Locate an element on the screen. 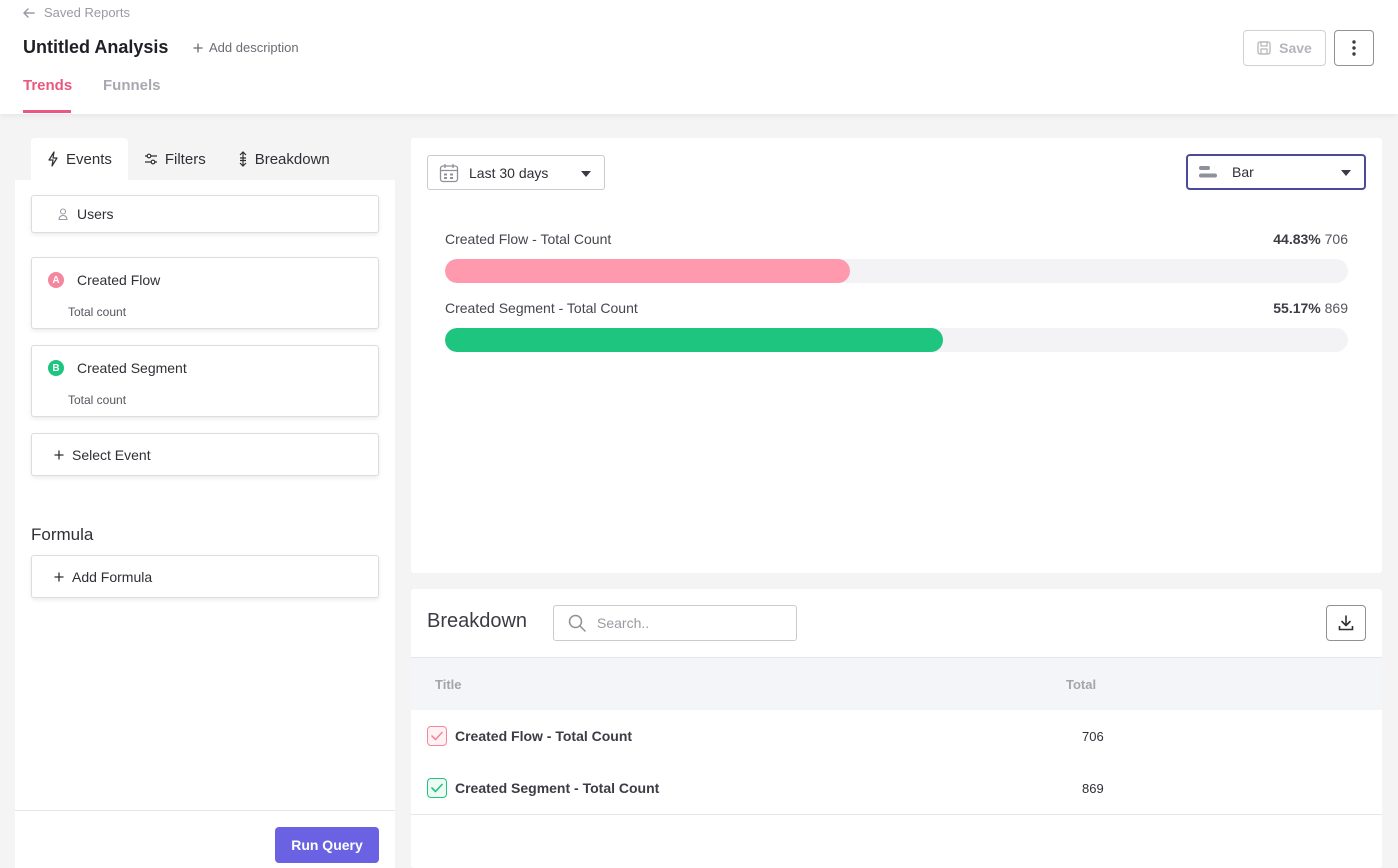 The width and height of the screenshot is (1398, 868). bar-label: Created Segment - Total Count is located at coordinates (541, 308).